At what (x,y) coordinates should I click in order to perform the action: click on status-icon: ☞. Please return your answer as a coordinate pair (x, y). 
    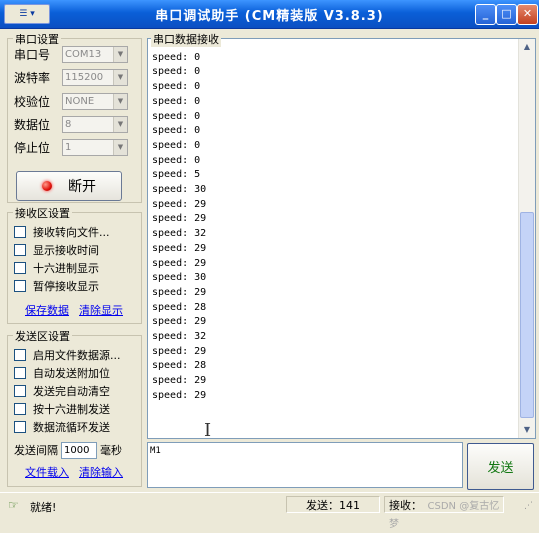
    Looking at the image, I should click on (13, 505).